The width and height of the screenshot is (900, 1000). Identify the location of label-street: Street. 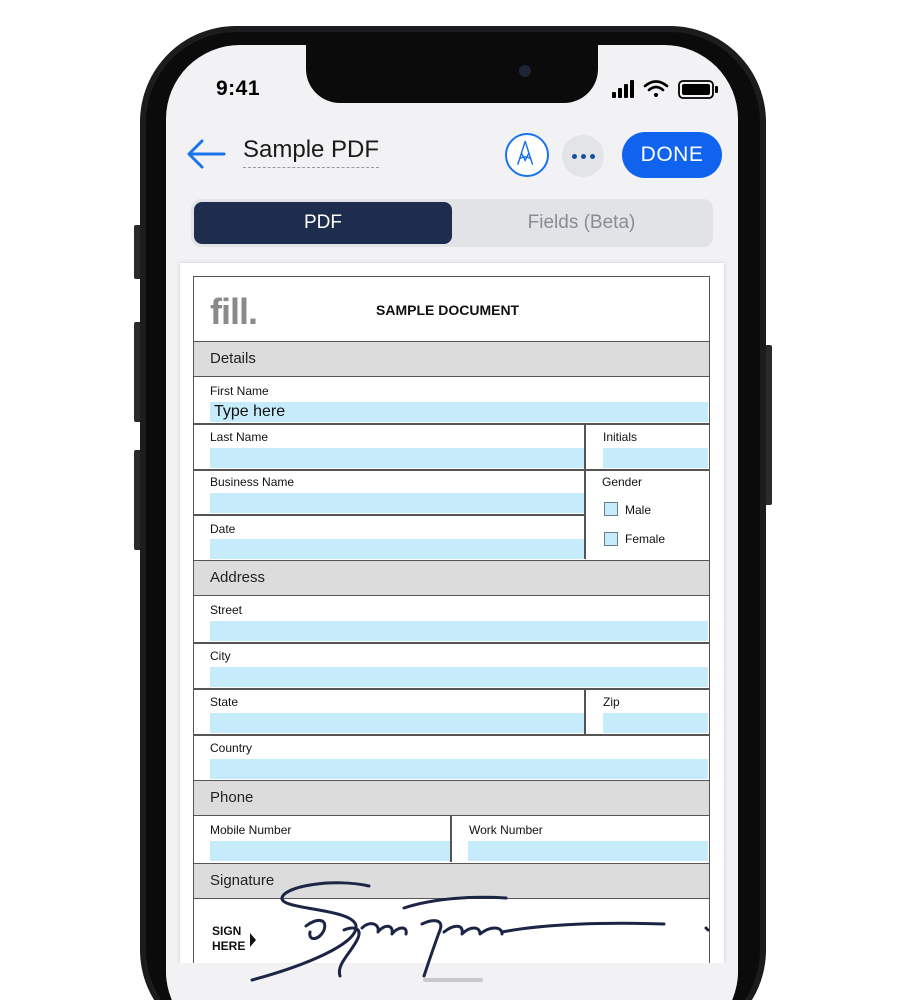
(226, 610).